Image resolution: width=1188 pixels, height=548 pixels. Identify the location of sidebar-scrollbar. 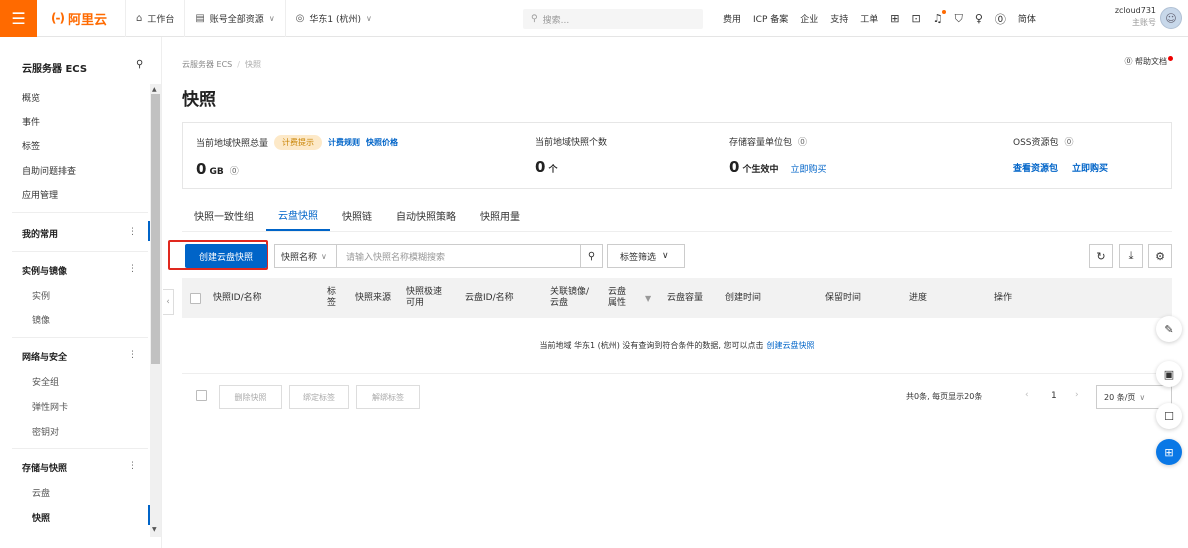
(155, 310).